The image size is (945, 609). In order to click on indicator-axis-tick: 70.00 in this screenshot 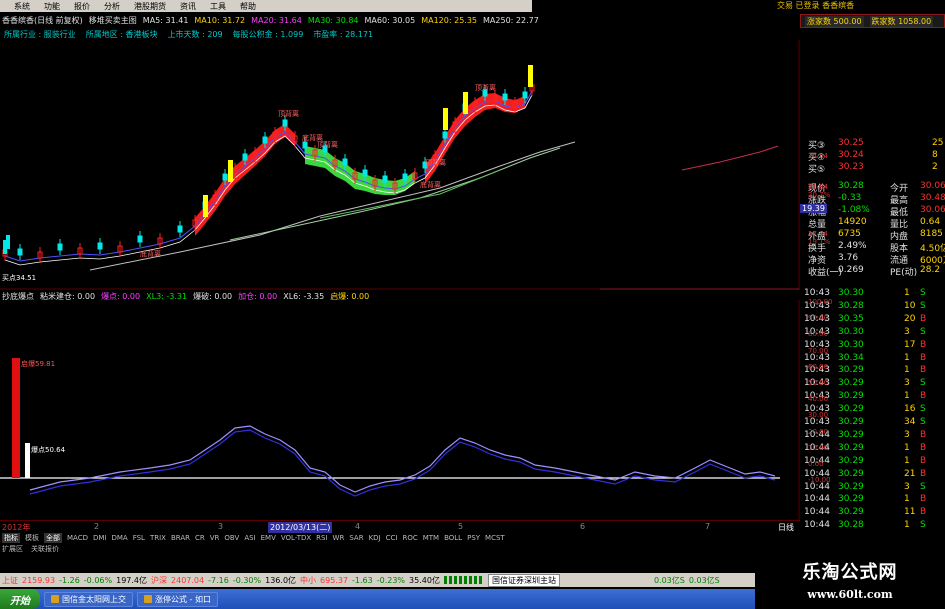, I will do `click(818, 350)`.